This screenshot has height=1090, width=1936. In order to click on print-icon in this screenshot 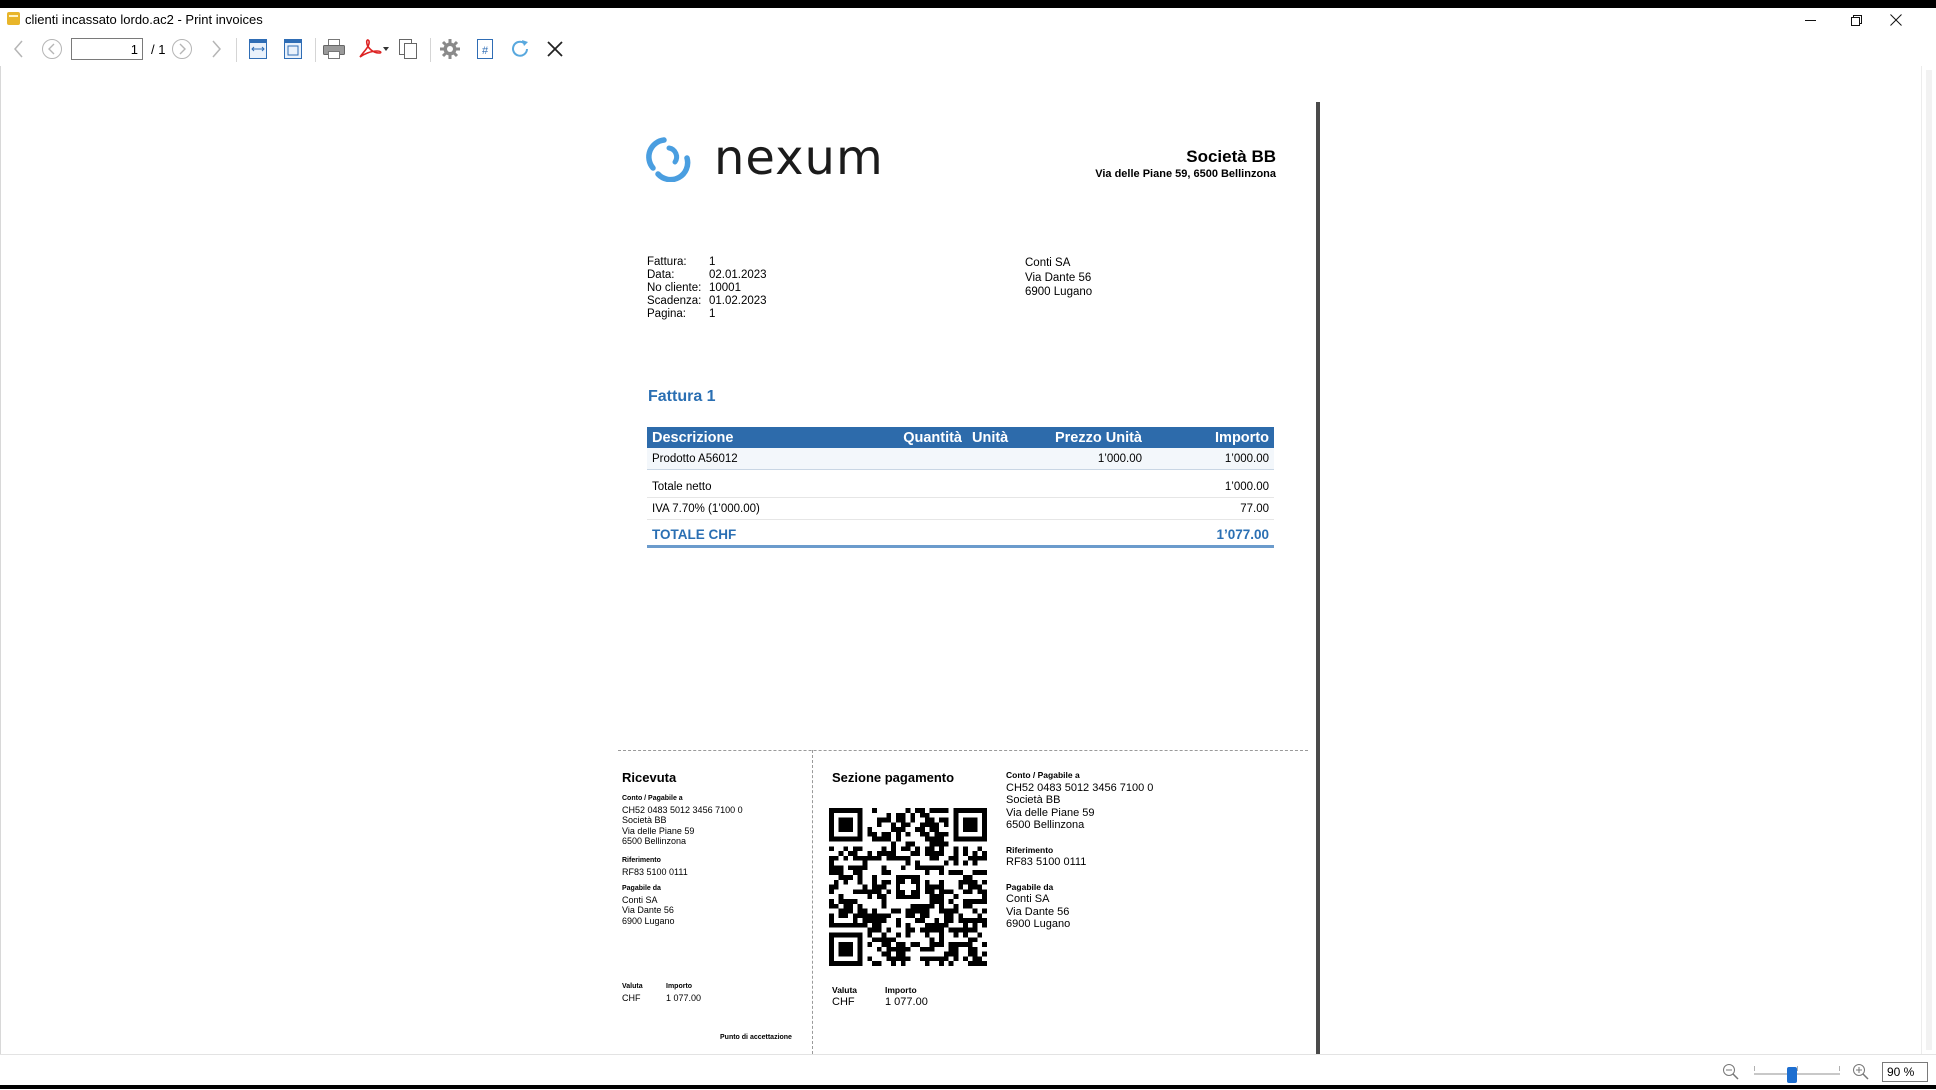, I will do `click(334, 49)`.